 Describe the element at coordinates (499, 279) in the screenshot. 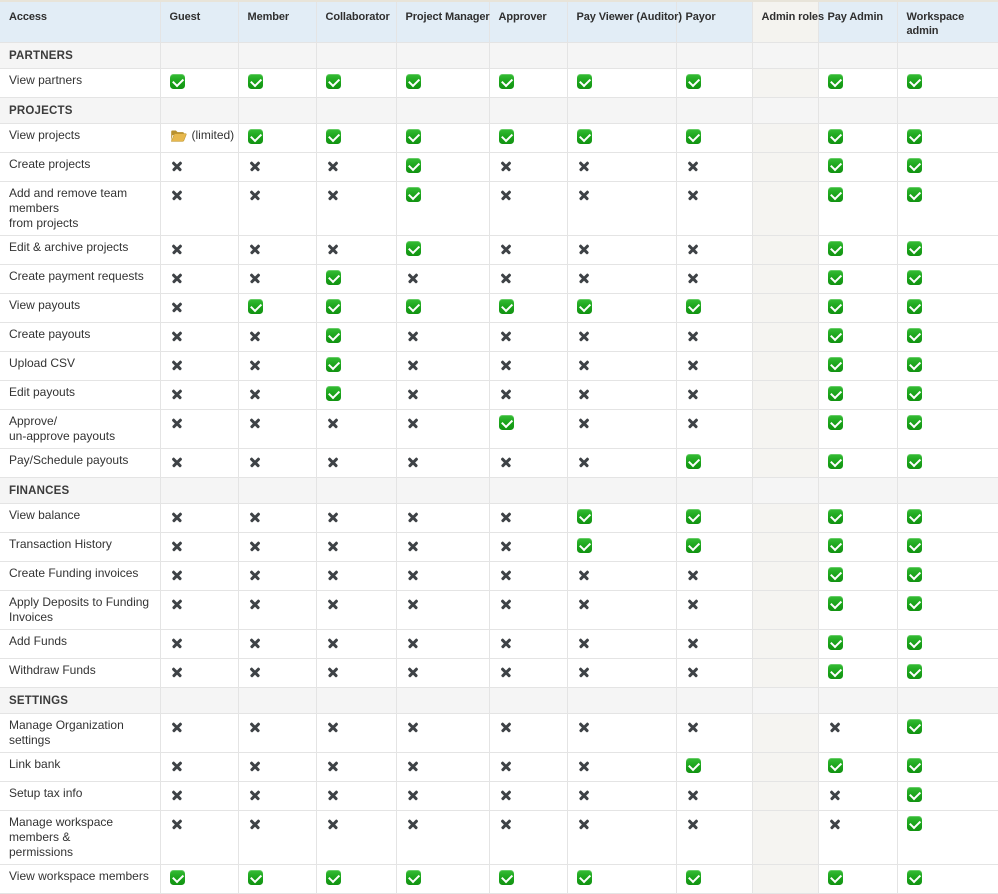

I see `table-row: Create payment requests` at that location.